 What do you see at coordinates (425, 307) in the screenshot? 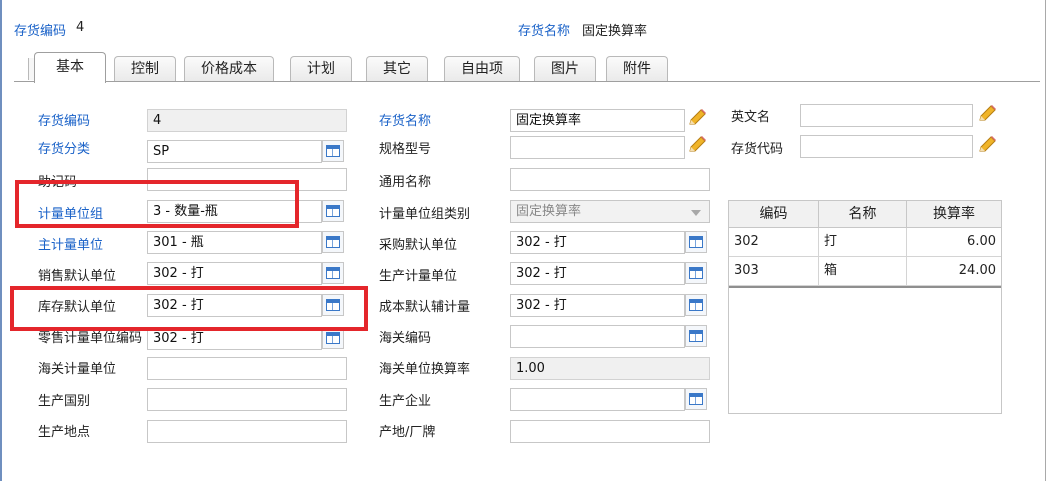
I see `cost-aux-unit-label: 成本默认辅计量` at bounding box center [425, 307].